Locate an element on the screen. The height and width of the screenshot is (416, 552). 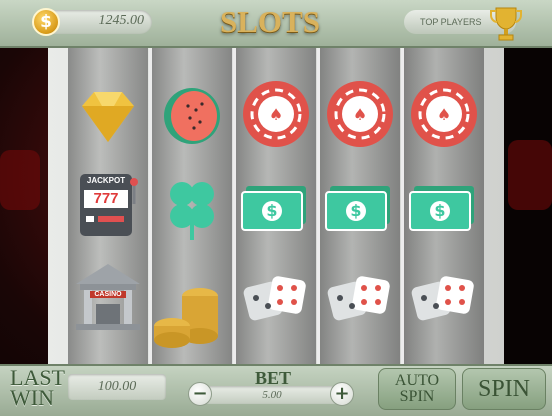
casino-label: CASINO is located at coordinates (108, 294).